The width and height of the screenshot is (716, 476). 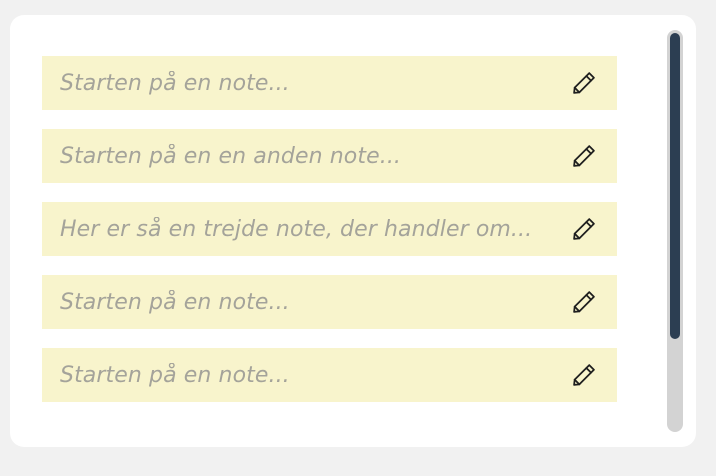 I want to click on scrollbar-track, so click(x=675, y=231).